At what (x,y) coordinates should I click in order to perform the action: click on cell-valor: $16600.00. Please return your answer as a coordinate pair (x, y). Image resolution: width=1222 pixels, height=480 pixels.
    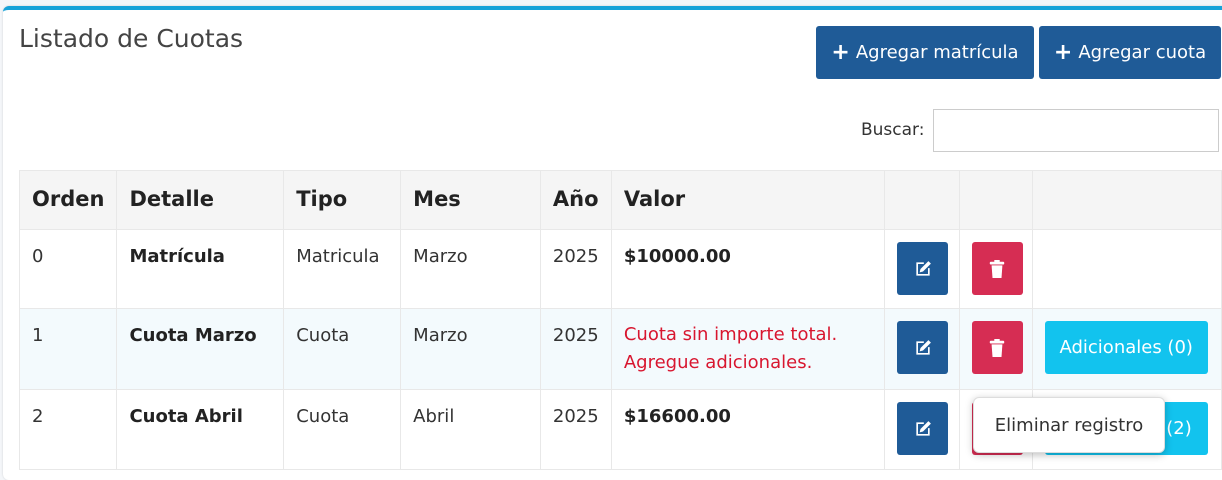
    Looking at the image, I should click on (748, 429).